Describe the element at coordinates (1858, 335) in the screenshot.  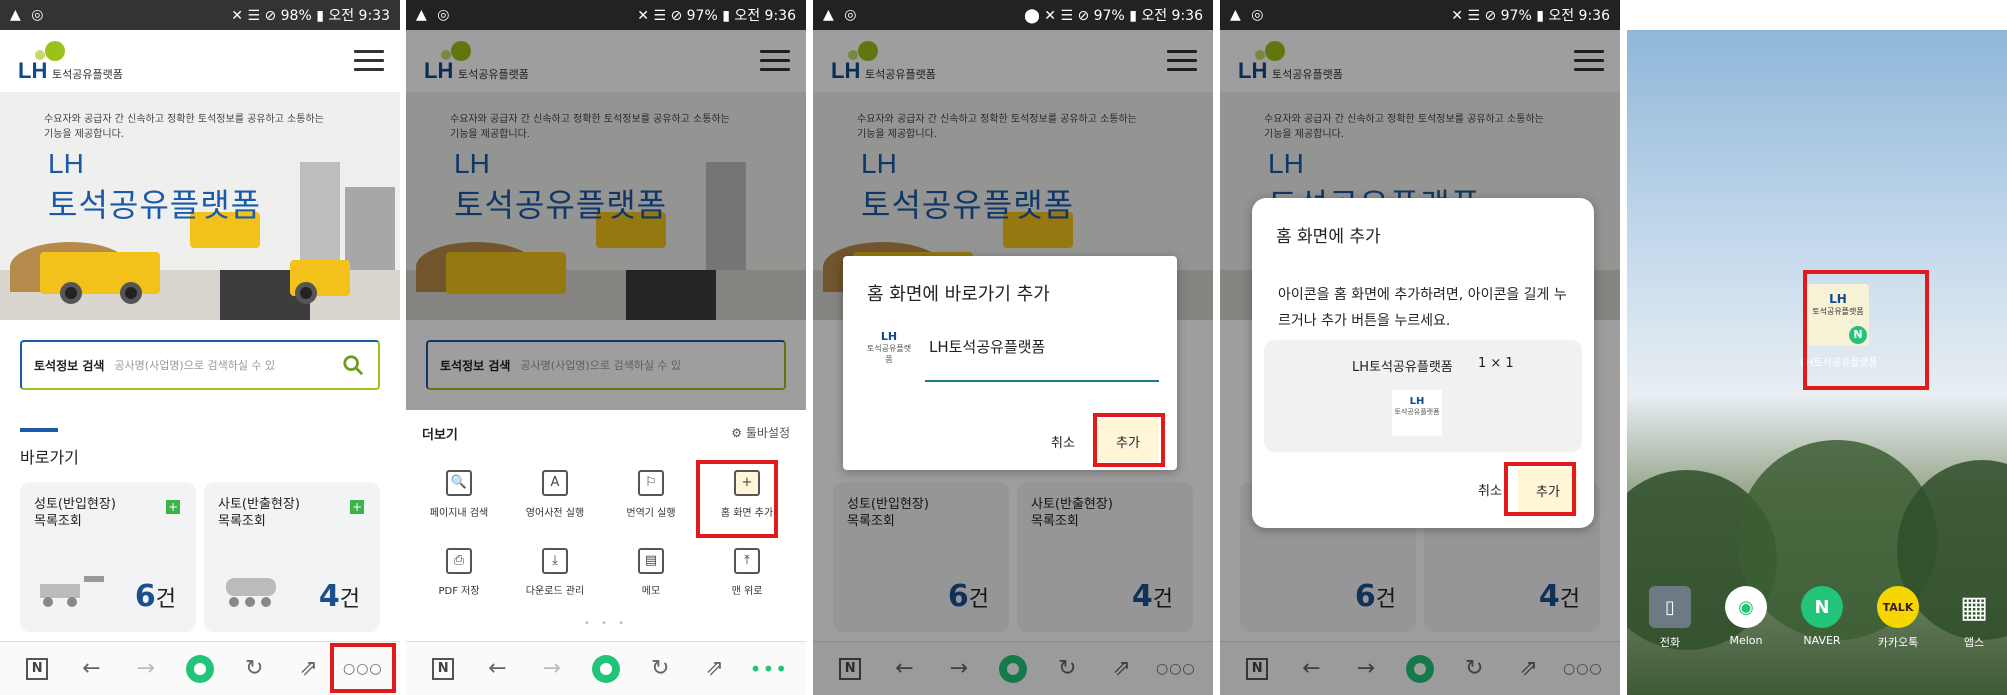
I see `naver-badge-icon: N` at that location.